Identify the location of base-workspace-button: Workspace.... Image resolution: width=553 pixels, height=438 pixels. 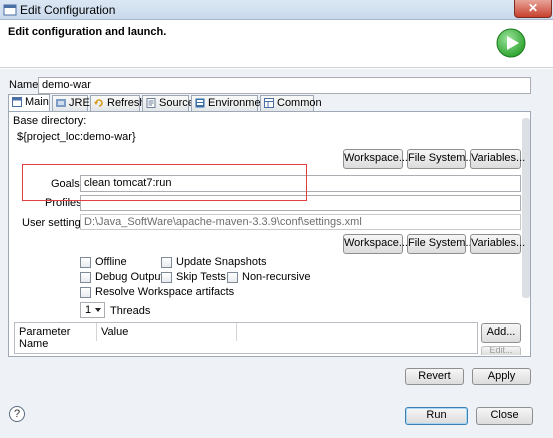
(375, 159).